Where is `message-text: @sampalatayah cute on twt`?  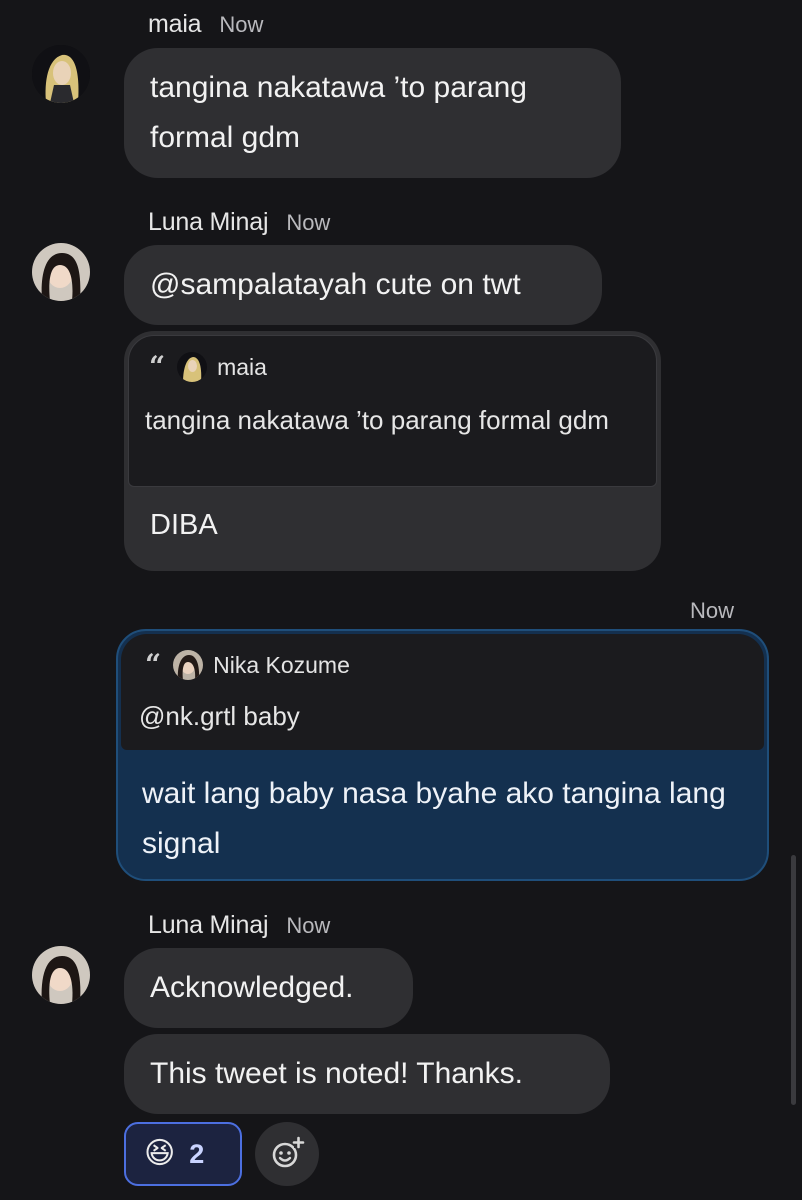 message-text: @sampalatayah cute on twt is located at coordinates (335, 284).